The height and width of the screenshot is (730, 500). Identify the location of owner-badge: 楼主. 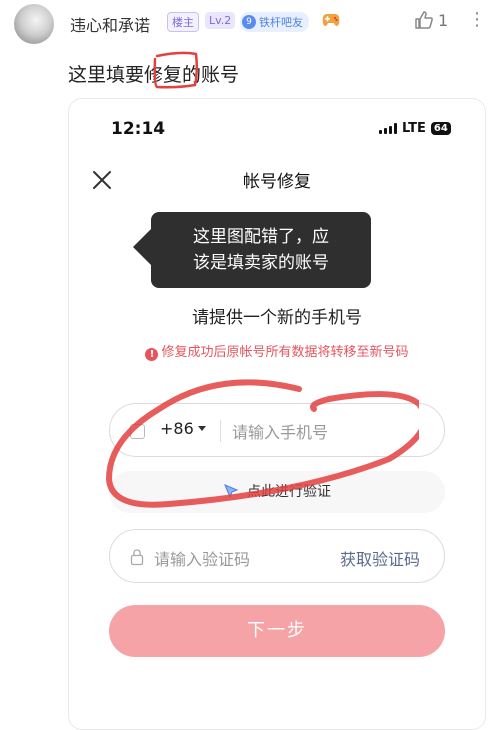
(183, 22).